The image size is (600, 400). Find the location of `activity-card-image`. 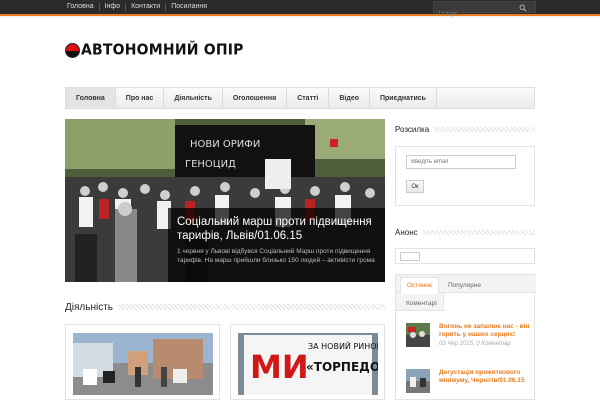

activity-card-image is located at coordinates (143, 364).